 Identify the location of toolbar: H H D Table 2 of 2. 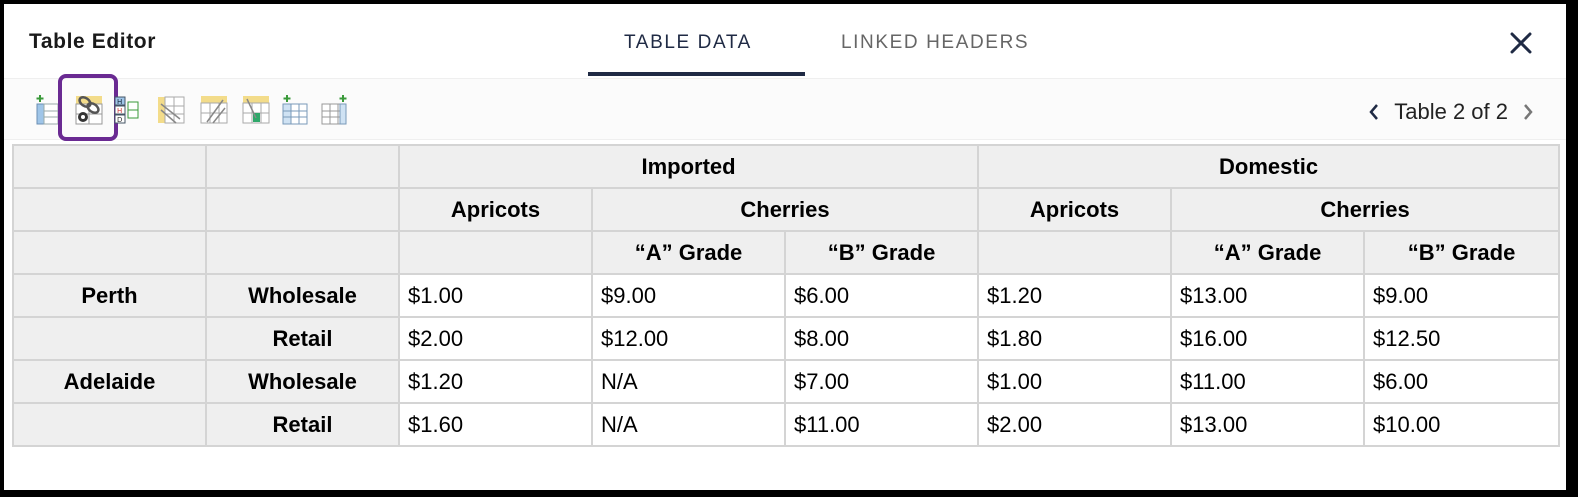
(785, 107).